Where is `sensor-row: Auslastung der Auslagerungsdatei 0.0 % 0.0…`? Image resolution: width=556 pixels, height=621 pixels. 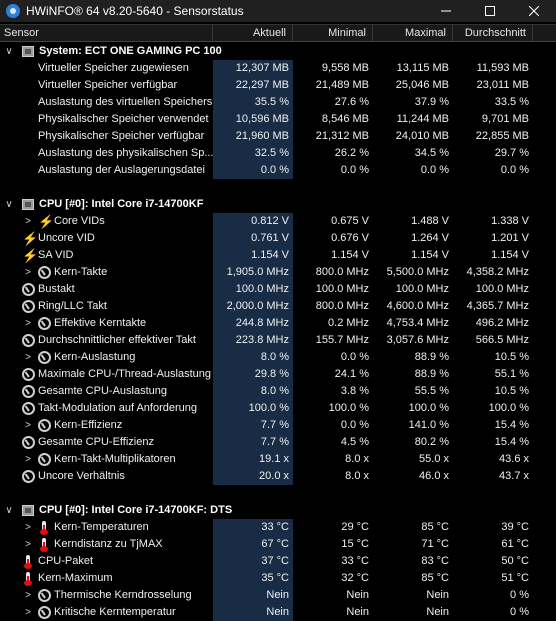
sensor-row: Auslastung der Auslagerungsdatei 0.0 % 0.0… is located at coordinates (278, 170).